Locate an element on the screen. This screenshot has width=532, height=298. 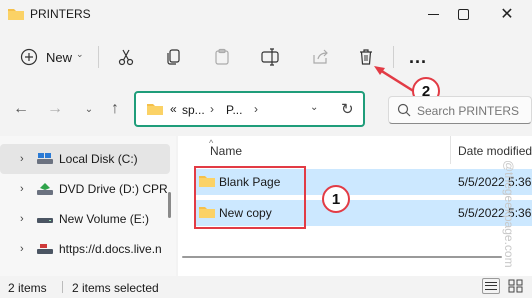
nav-item-label: Local Disk (C:) is located at coordinates (98, 159).